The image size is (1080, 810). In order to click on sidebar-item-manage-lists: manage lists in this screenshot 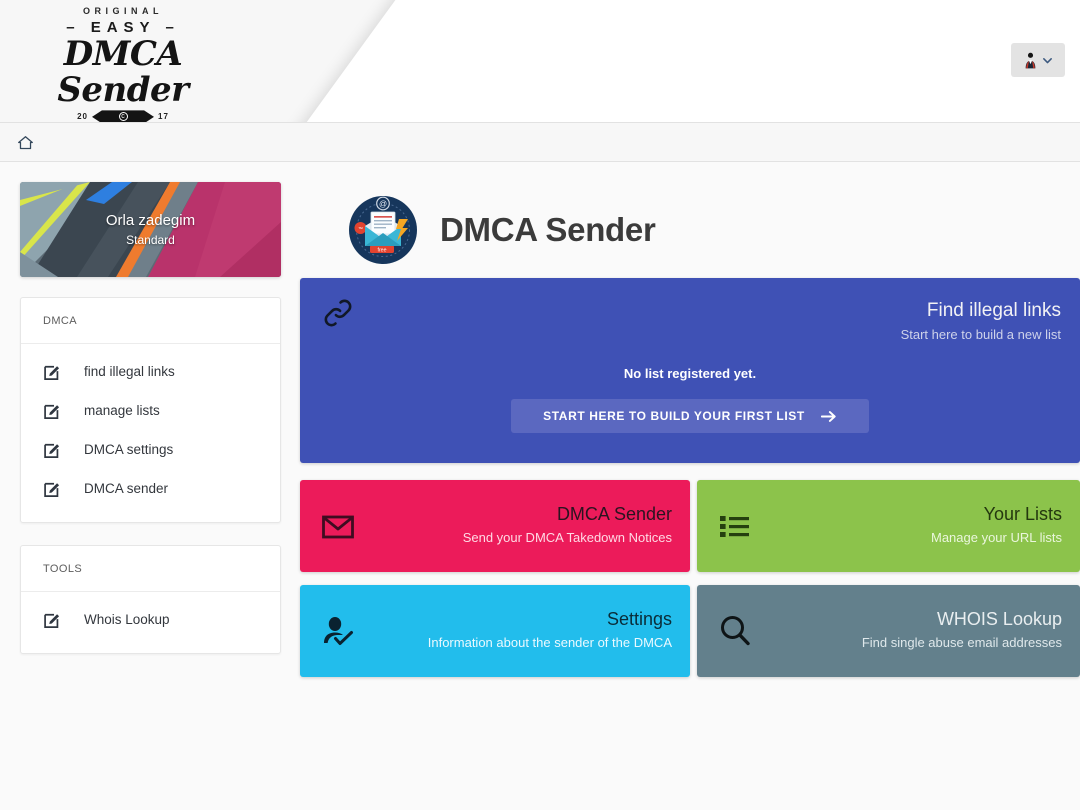, I will do `click(150, 410)`.